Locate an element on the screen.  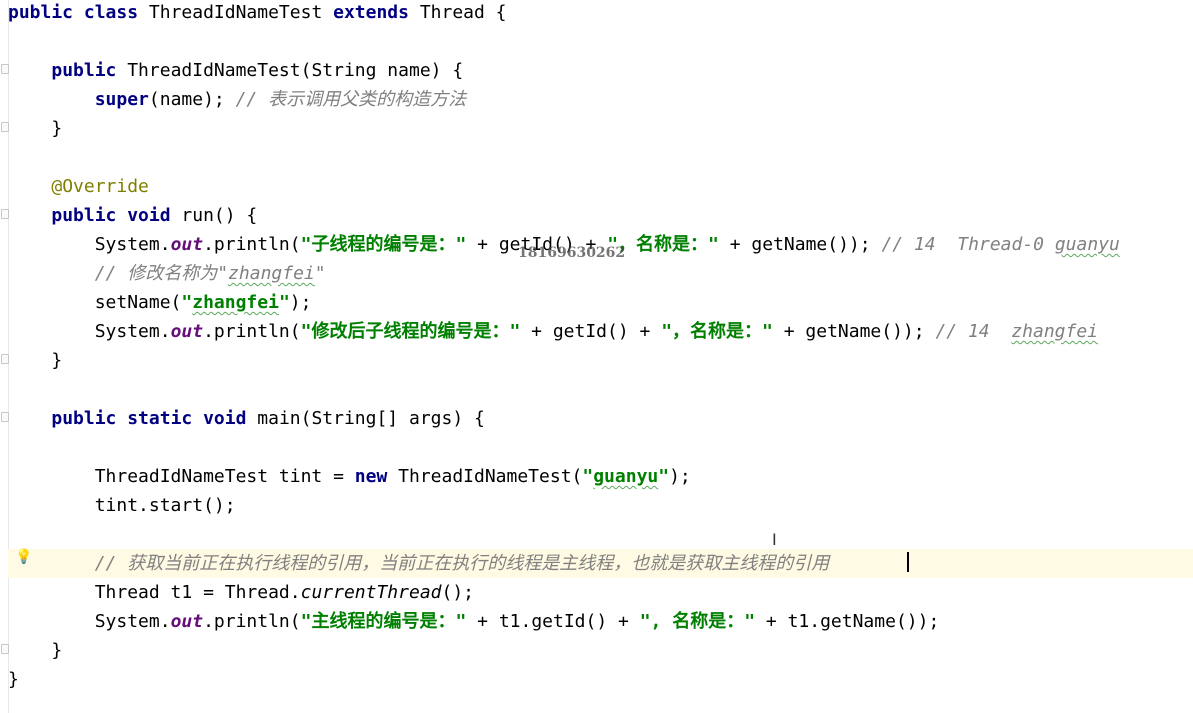
code-token: "子线程的编号是：" is located at coordinates (383, 244).